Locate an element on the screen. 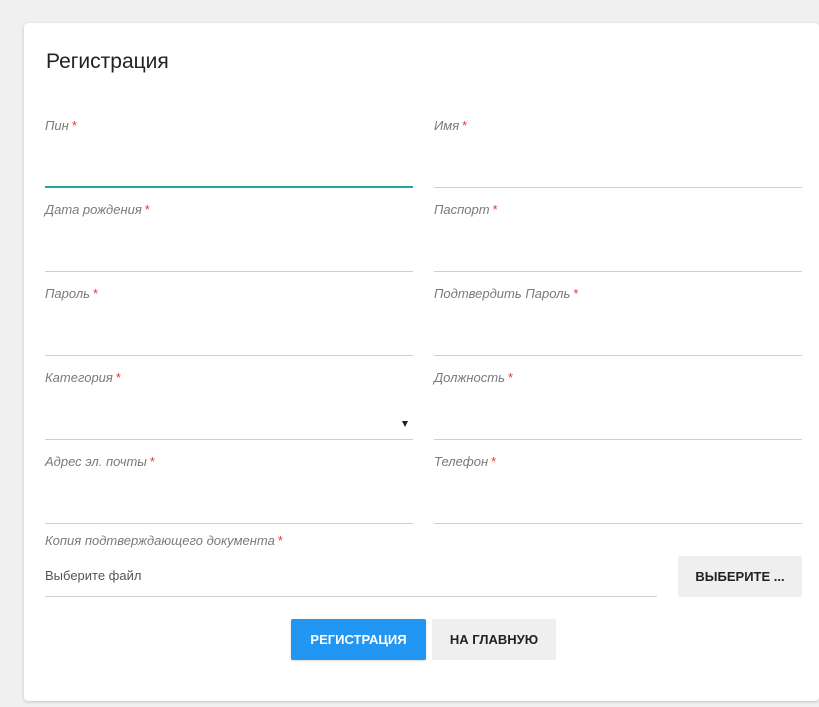 This screenshot has height=707, width=819. position-label: Должность * is located at coordinates (473, 377).